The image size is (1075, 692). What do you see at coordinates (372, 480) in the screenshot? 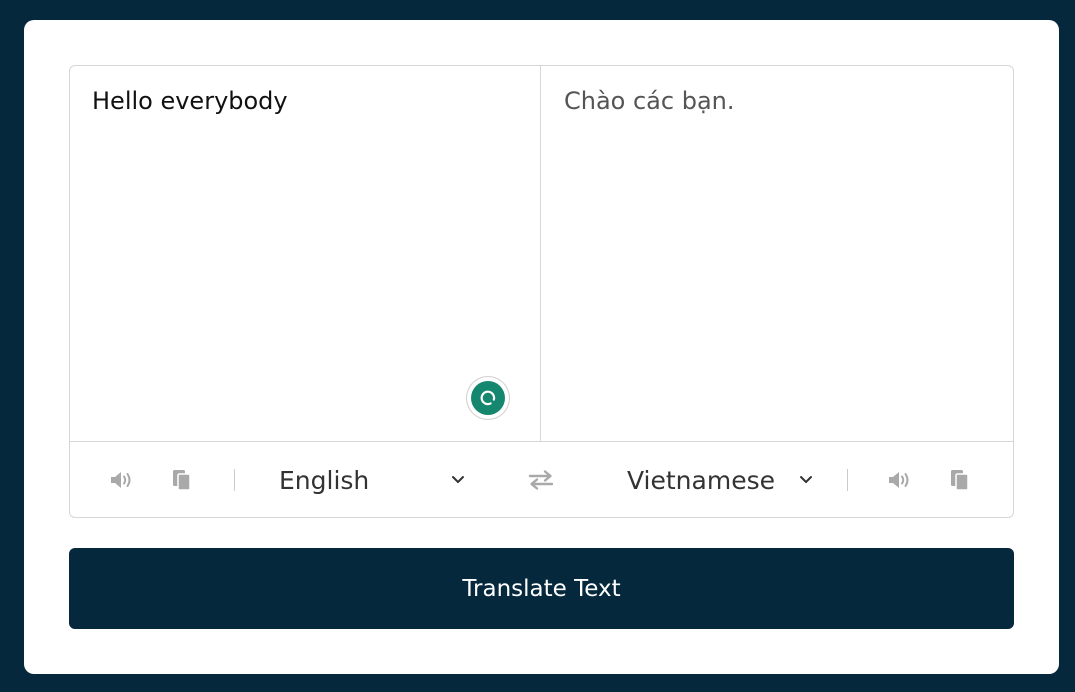
I see `source-language-select: English` at bounding box center [372, 480].